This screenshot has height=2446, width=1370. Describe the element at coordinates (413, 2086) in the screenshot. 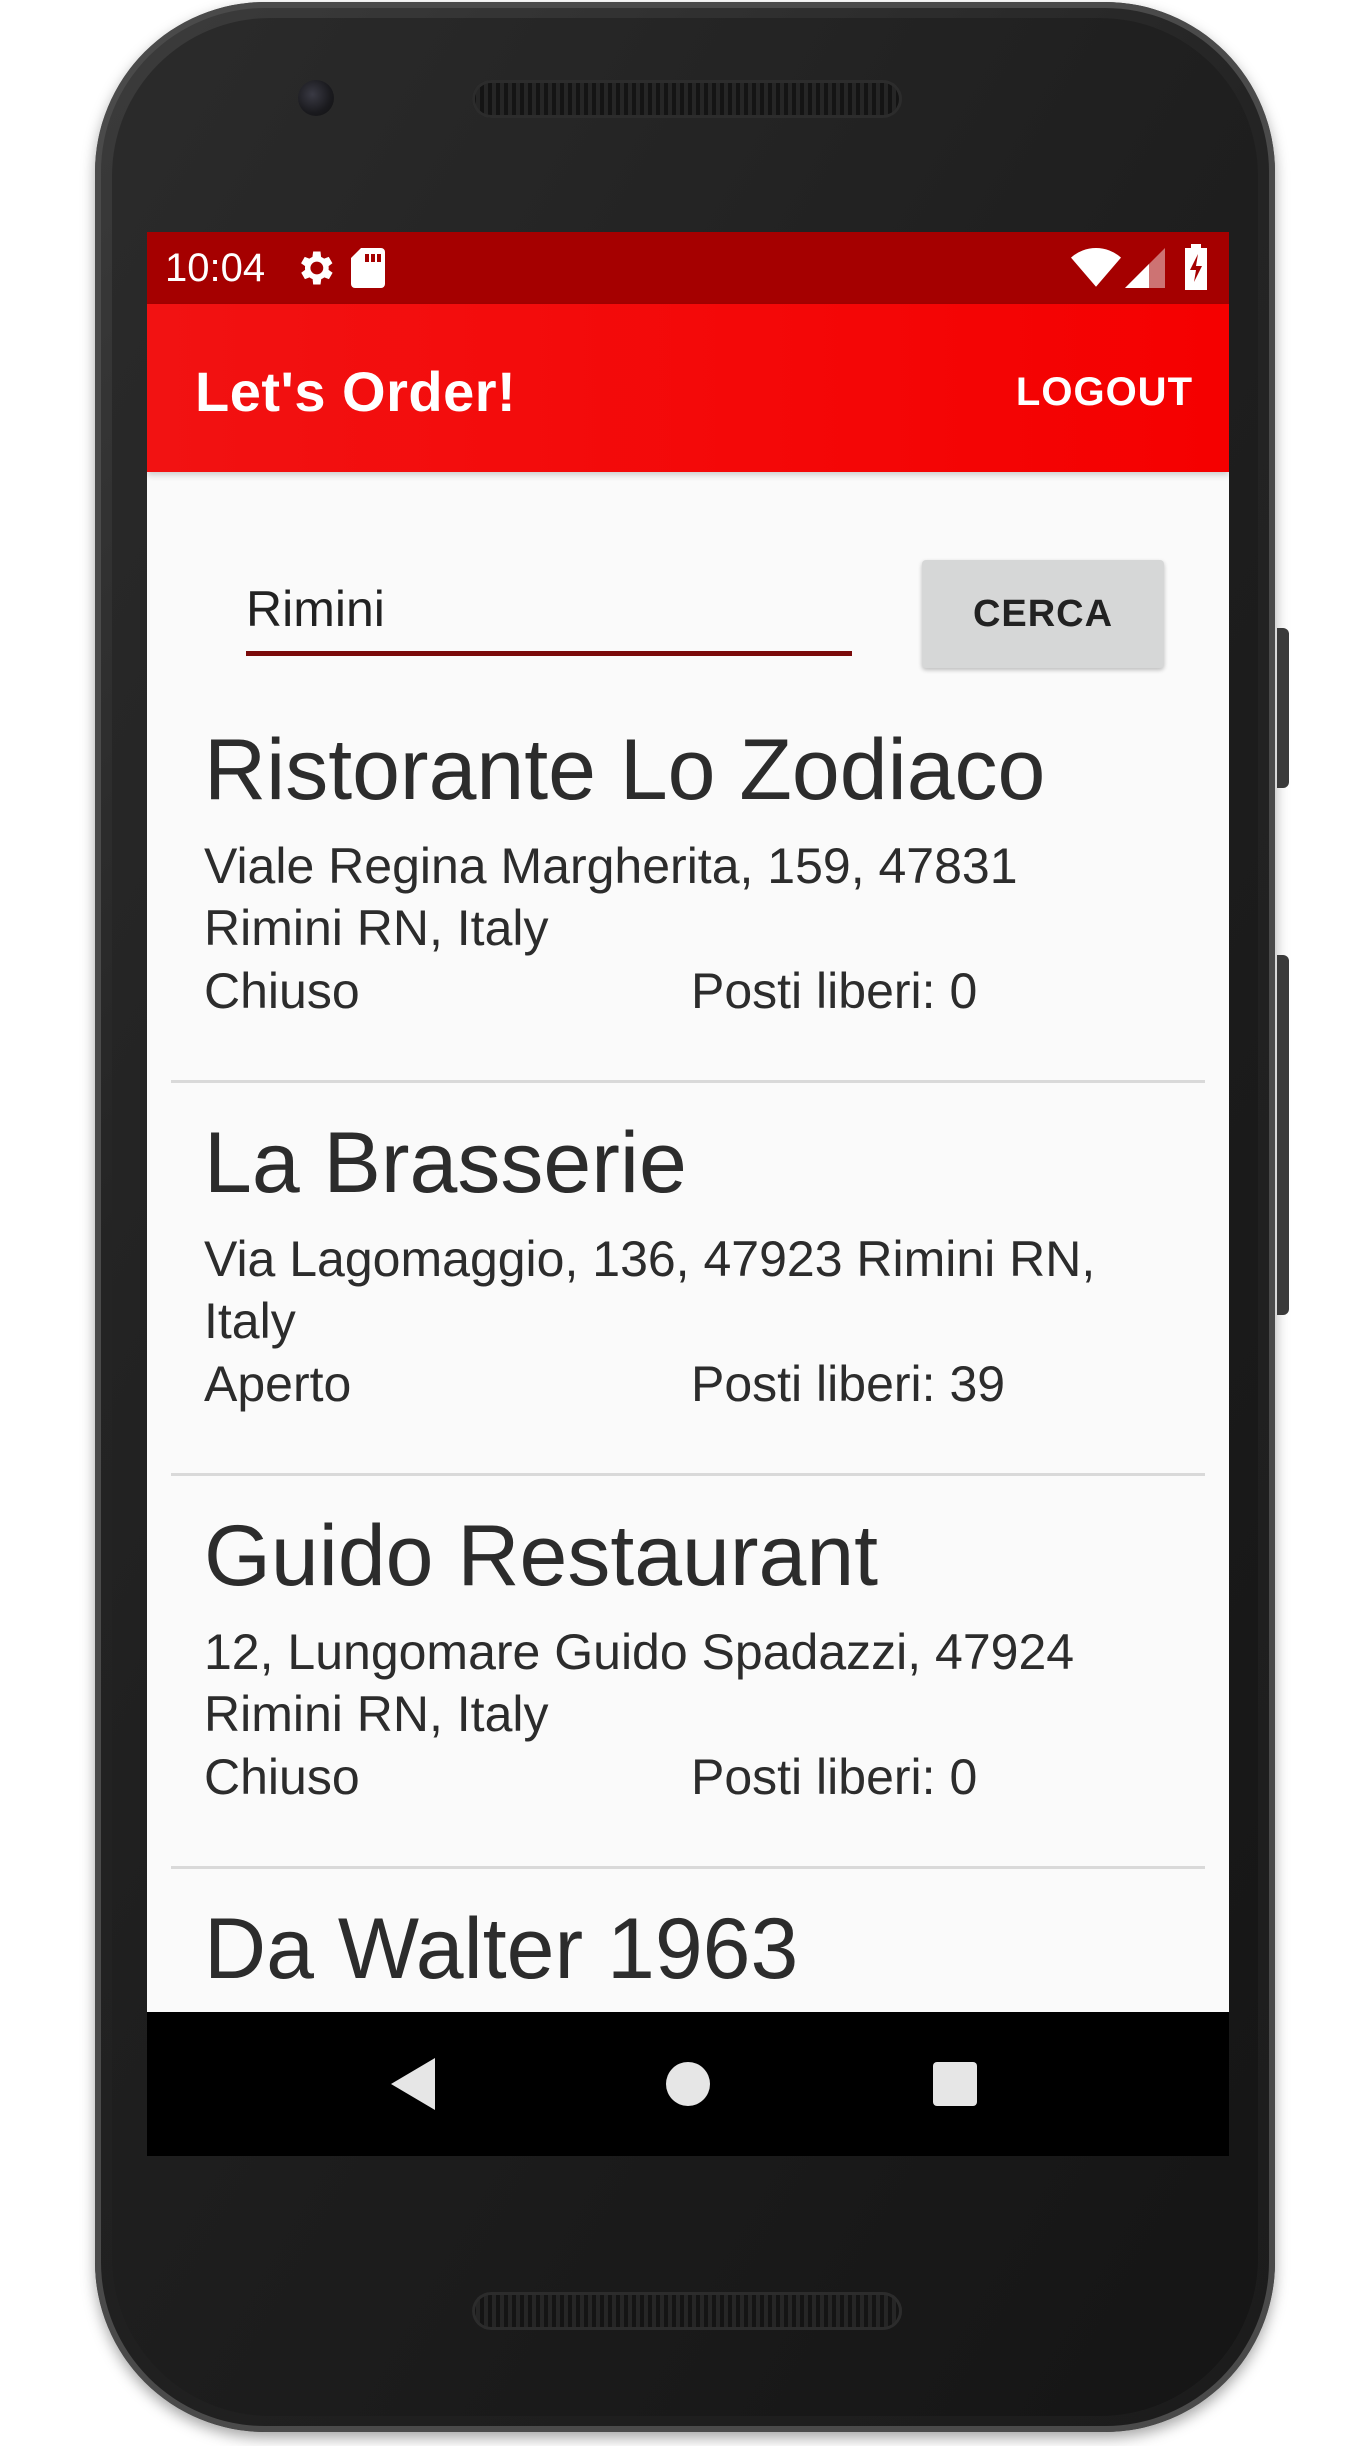

I see `back-icon` at that location.